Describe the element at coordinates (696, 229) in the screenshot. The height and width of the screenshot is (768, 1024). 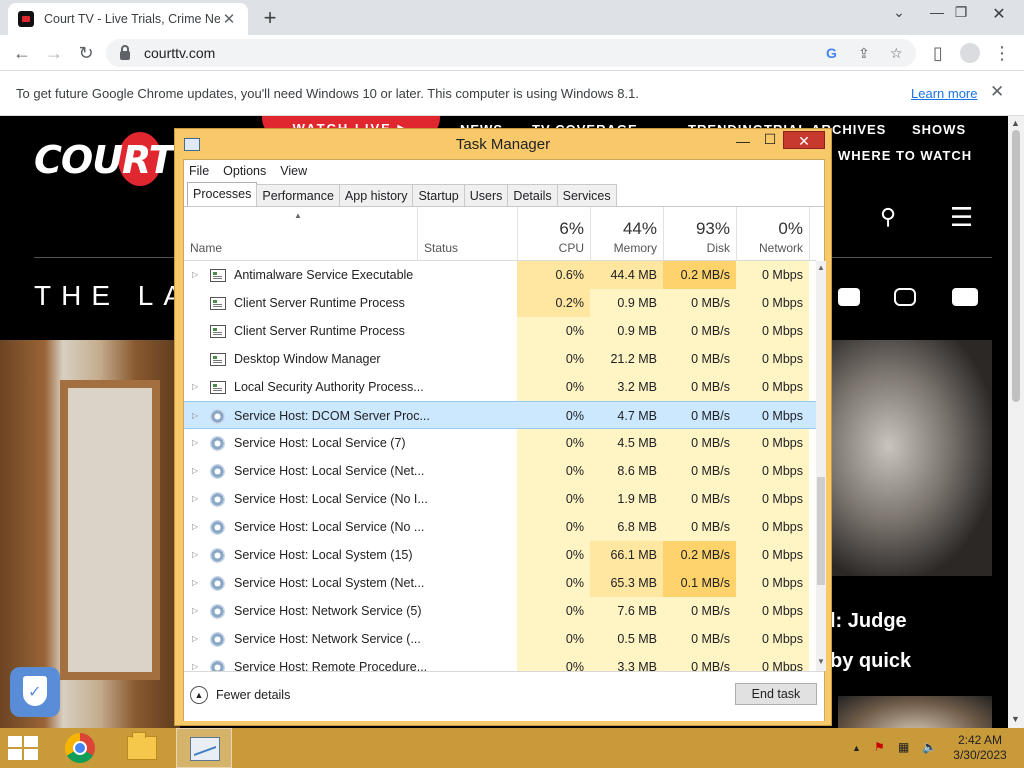
I see `disk-percent: 93%` at that location.